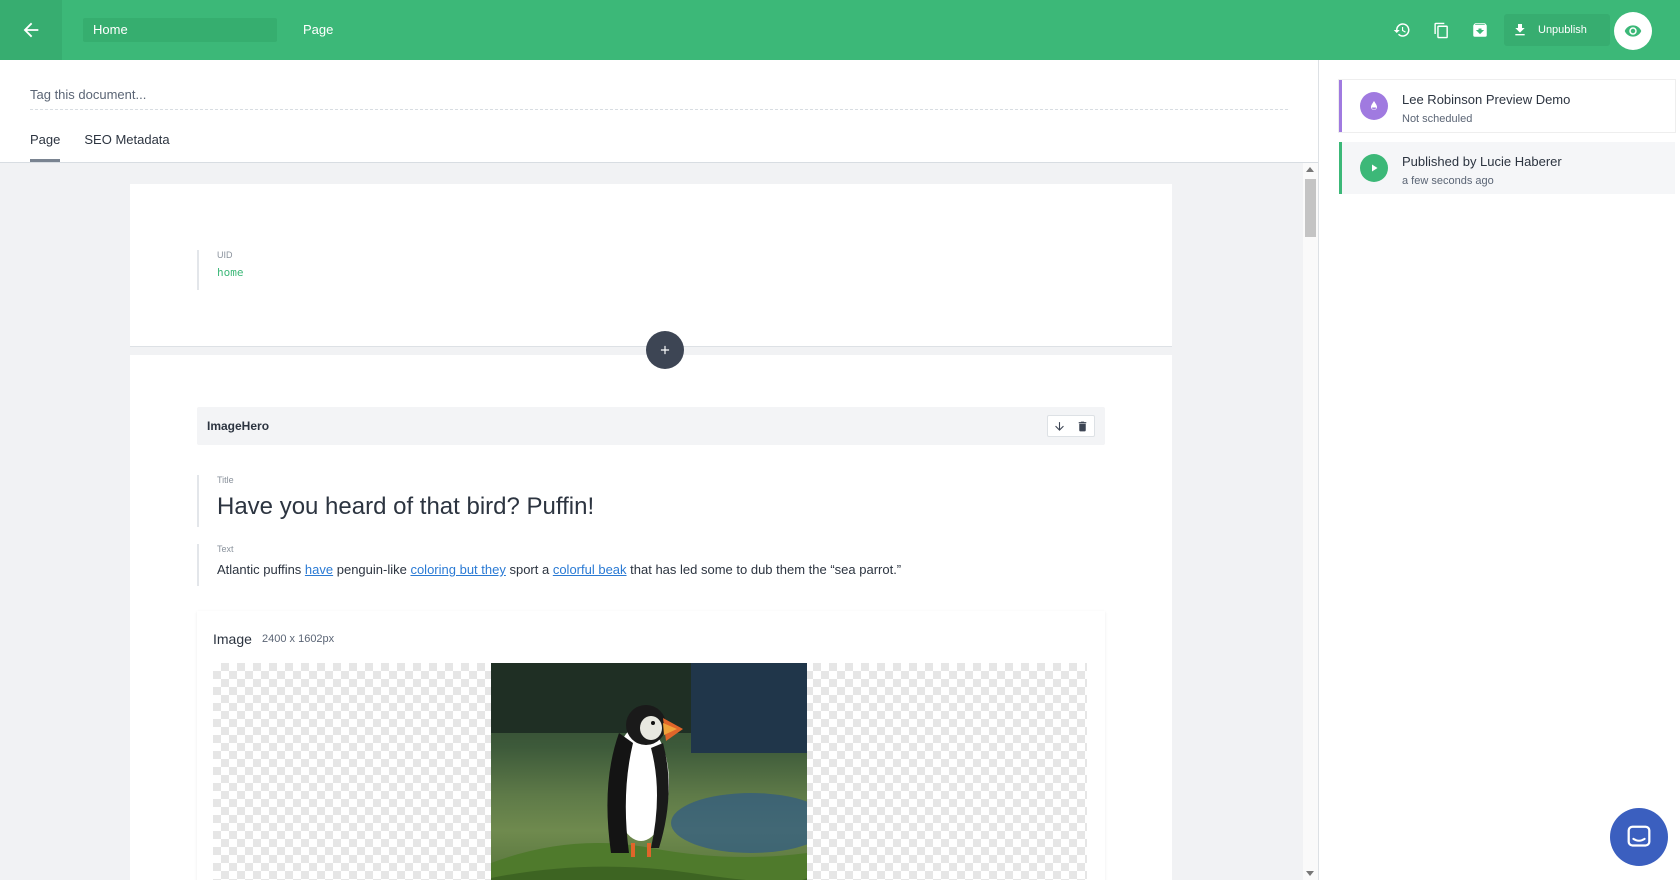 The image size is (1680, 880). I want to click on arrow-left-icon, so click(31, 30).